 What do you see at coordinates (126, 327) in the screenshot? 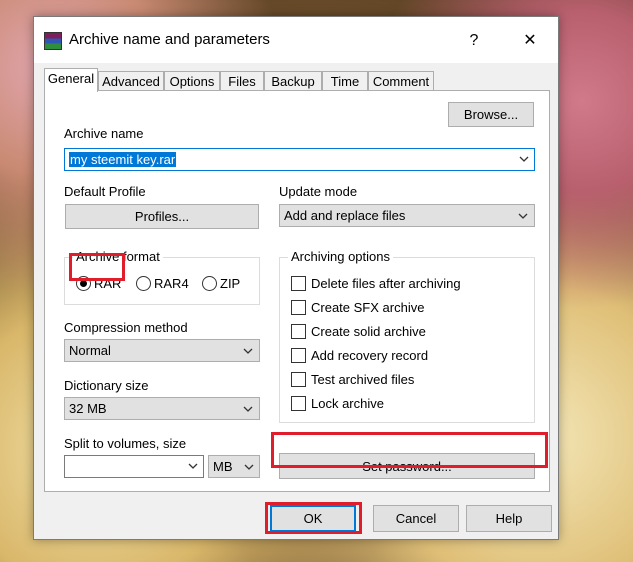
I see `compression-method-label: Compression method` at bounding box center [126, 327].